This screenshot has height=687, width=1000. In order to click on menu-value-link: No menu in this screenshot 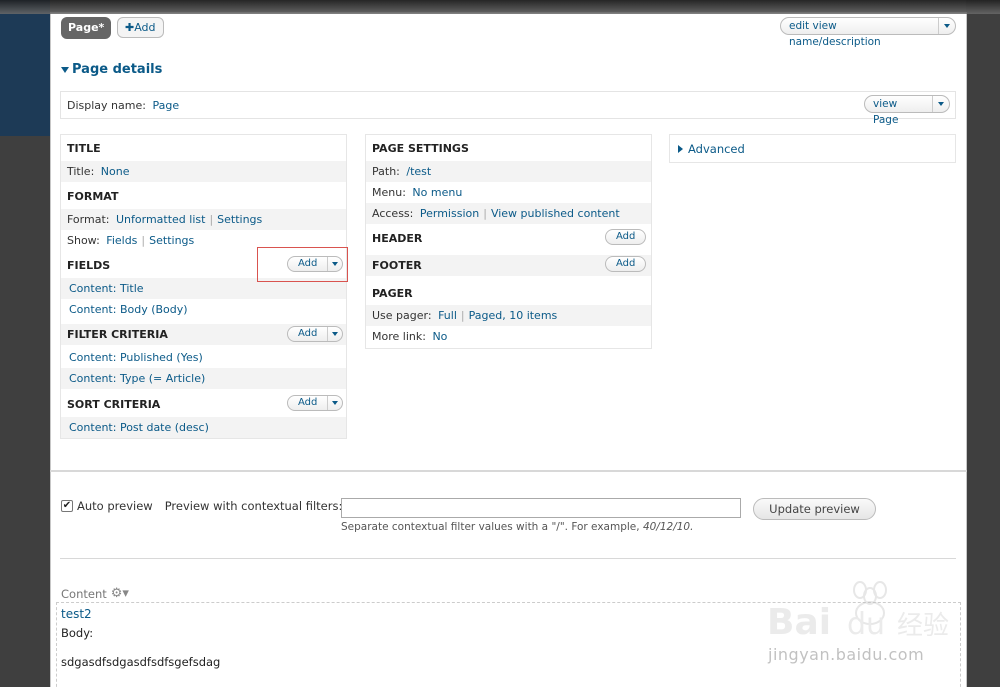, I will do `click(437, 192)`.